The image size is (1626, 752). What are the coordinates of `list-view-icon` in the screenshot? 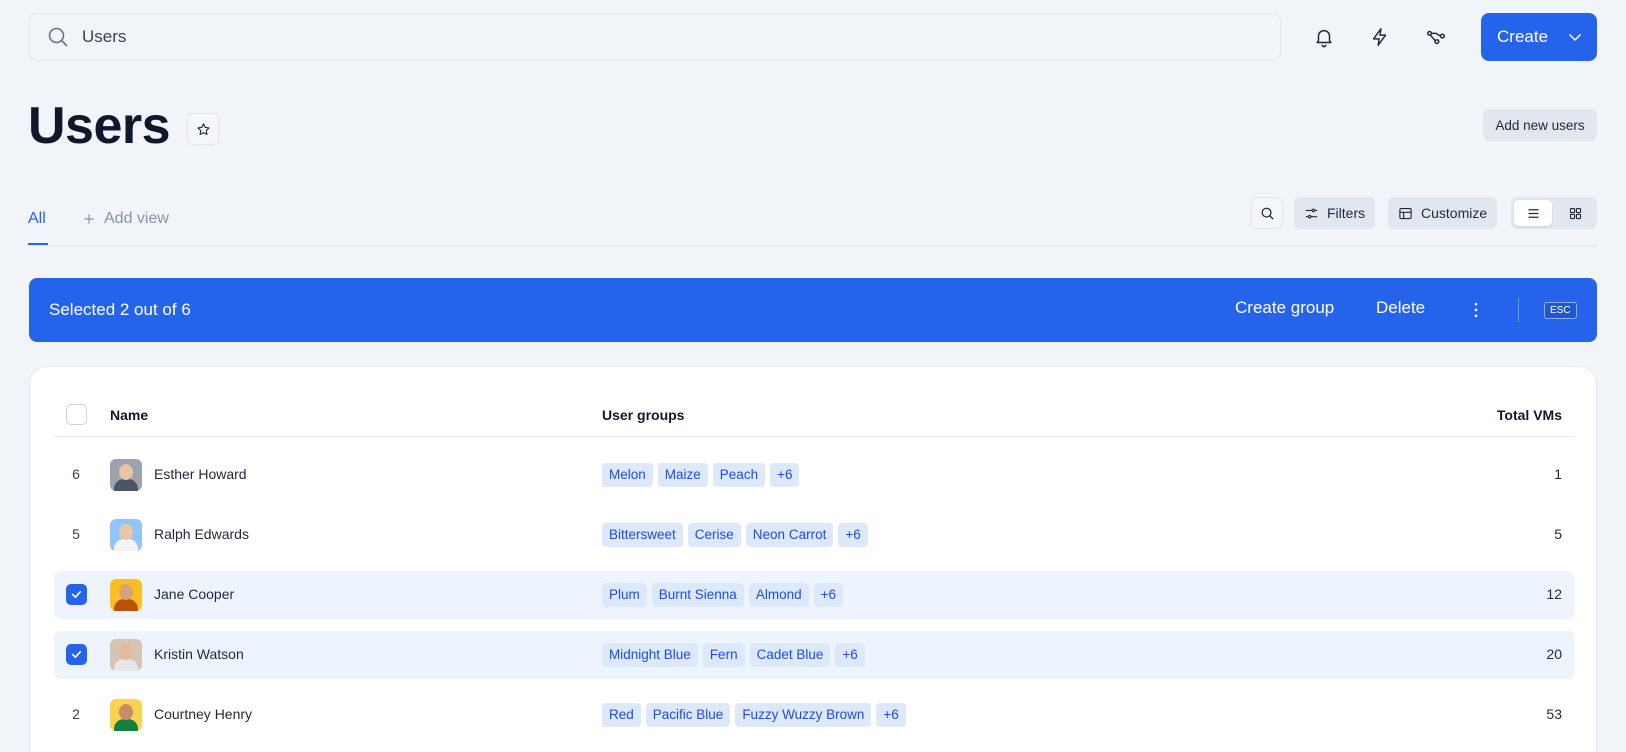 It's located at (1533, 213).